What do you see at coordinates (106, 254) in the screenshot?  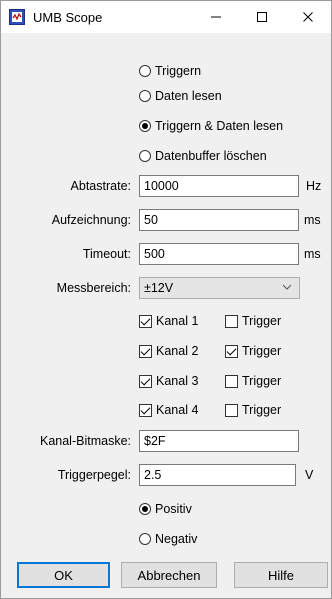 I see `timeout-label: Timeout:` at bounding box center [106, 254].